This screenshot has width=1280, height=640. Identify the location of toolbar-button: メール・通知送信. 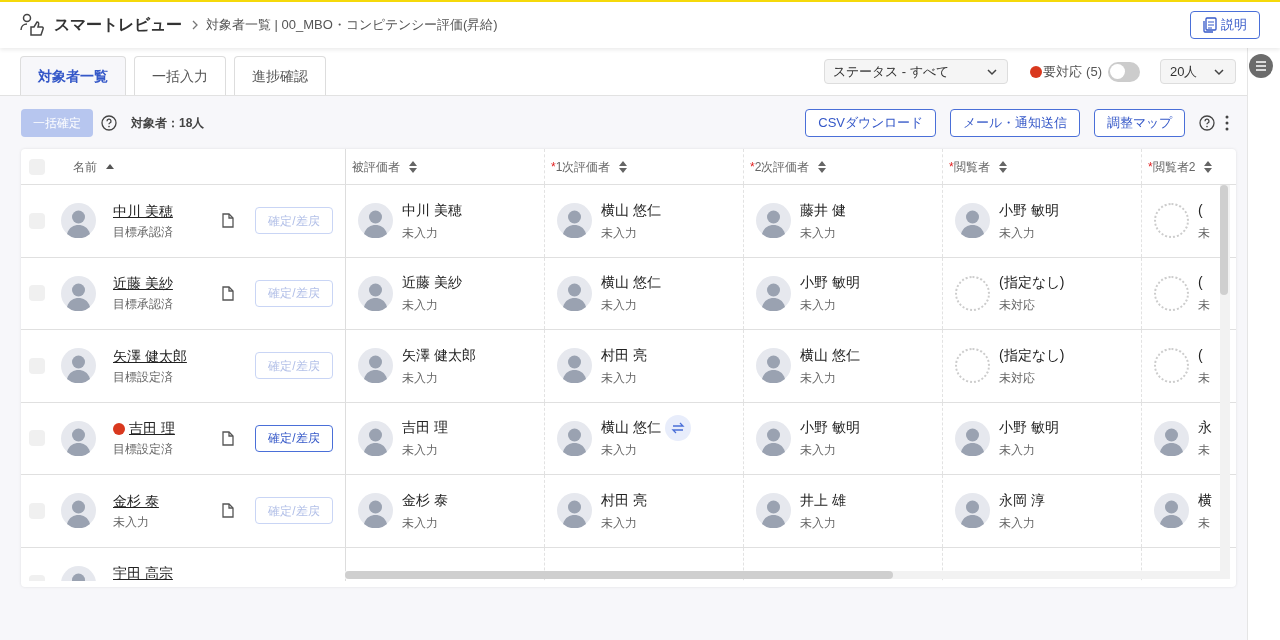
(1015, 122).